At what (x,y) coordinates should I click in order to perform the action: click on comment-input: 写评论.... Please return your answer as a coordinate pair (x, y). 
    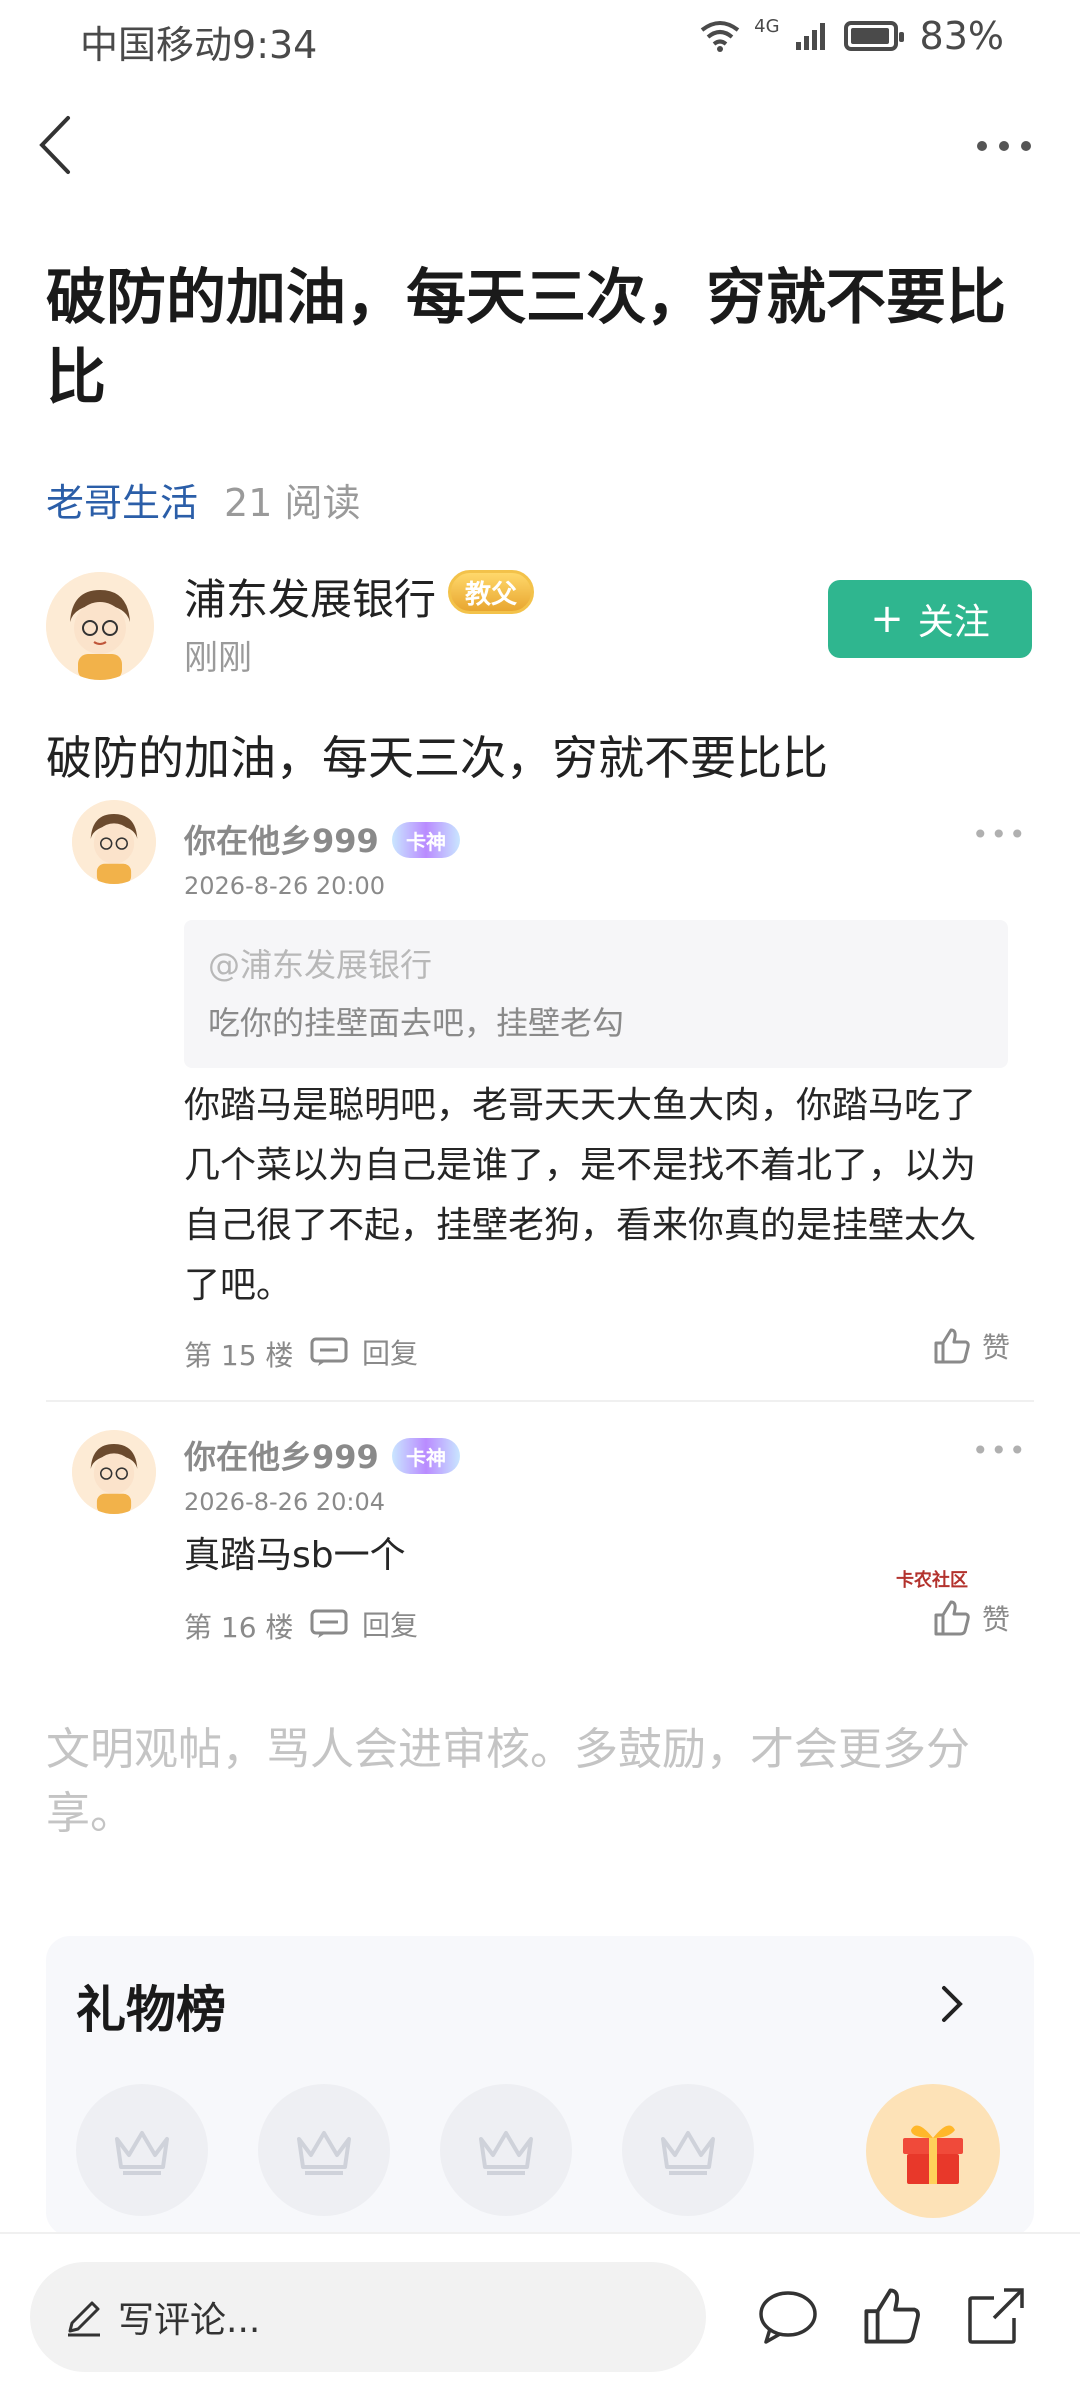
    Looking at the image, I should click on (368, 2317).